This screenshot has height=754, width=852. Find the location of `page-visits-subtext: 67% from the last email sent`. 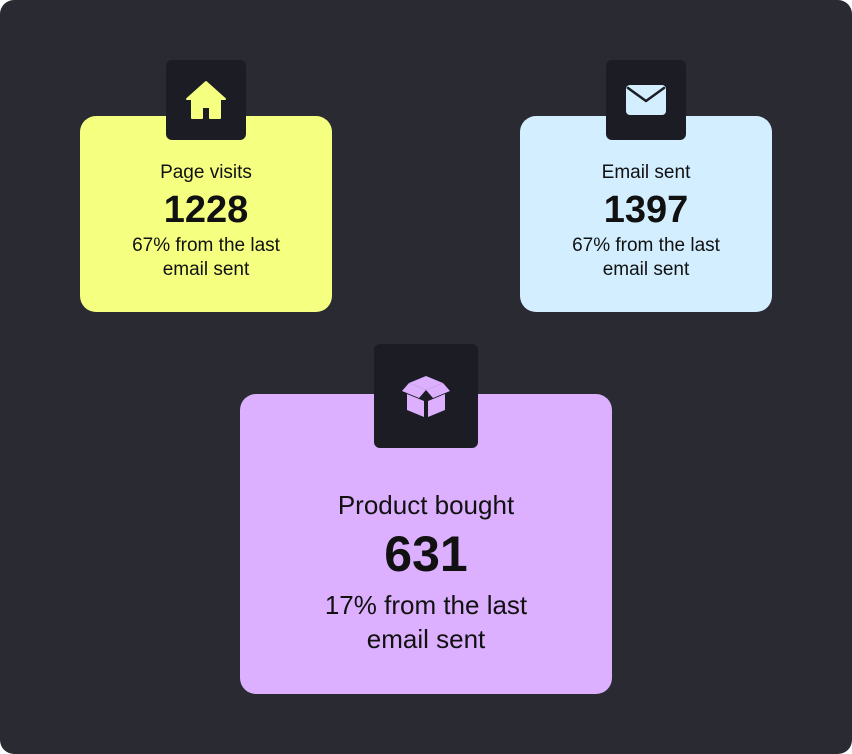

page-visits-subtext: 67% from the last email sent is located at coordinates (206, 257).